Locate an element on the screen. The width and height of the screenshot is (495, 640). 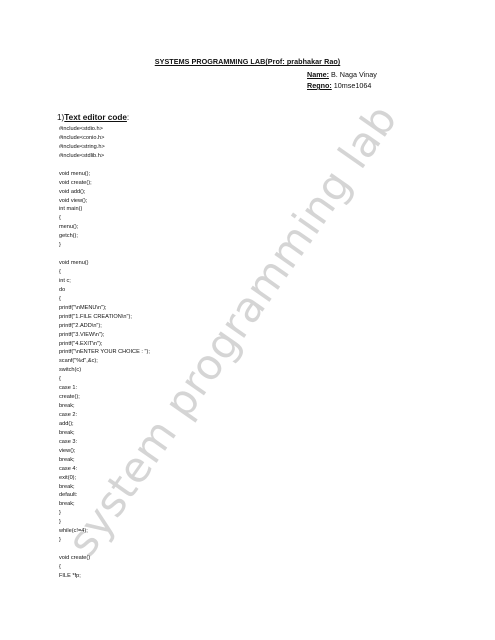
code-line: FILE *fp; is located at coordinates (70, 575).